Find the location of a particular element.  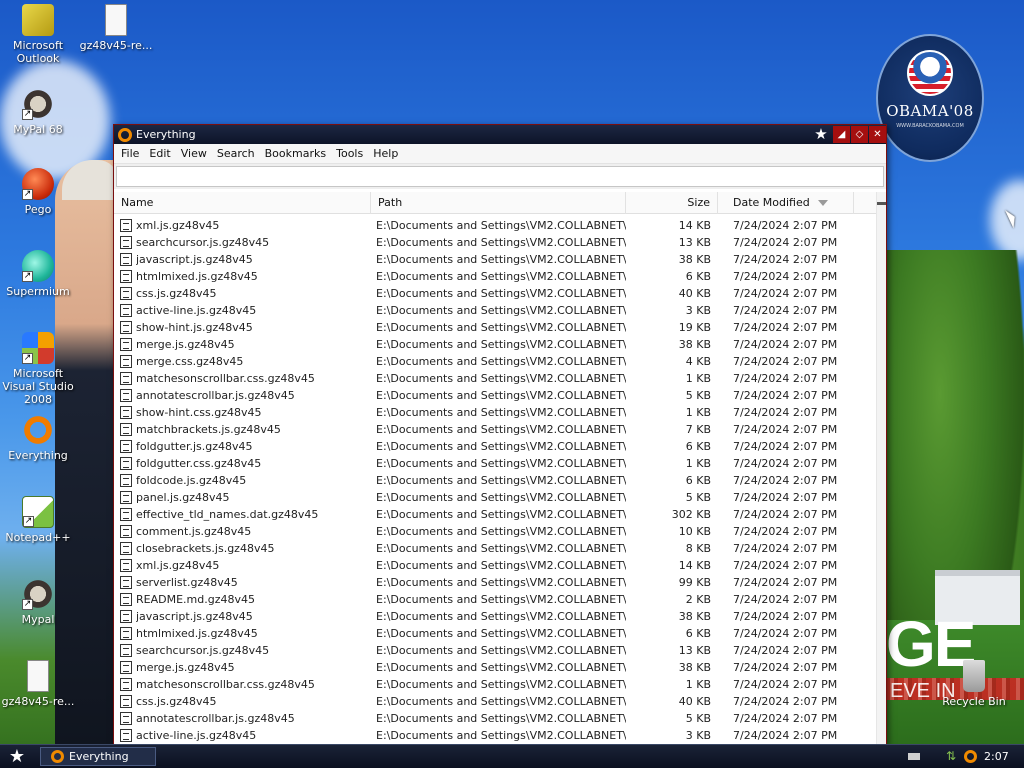

scrollbar-thumb is located at coordinates (881, 203).